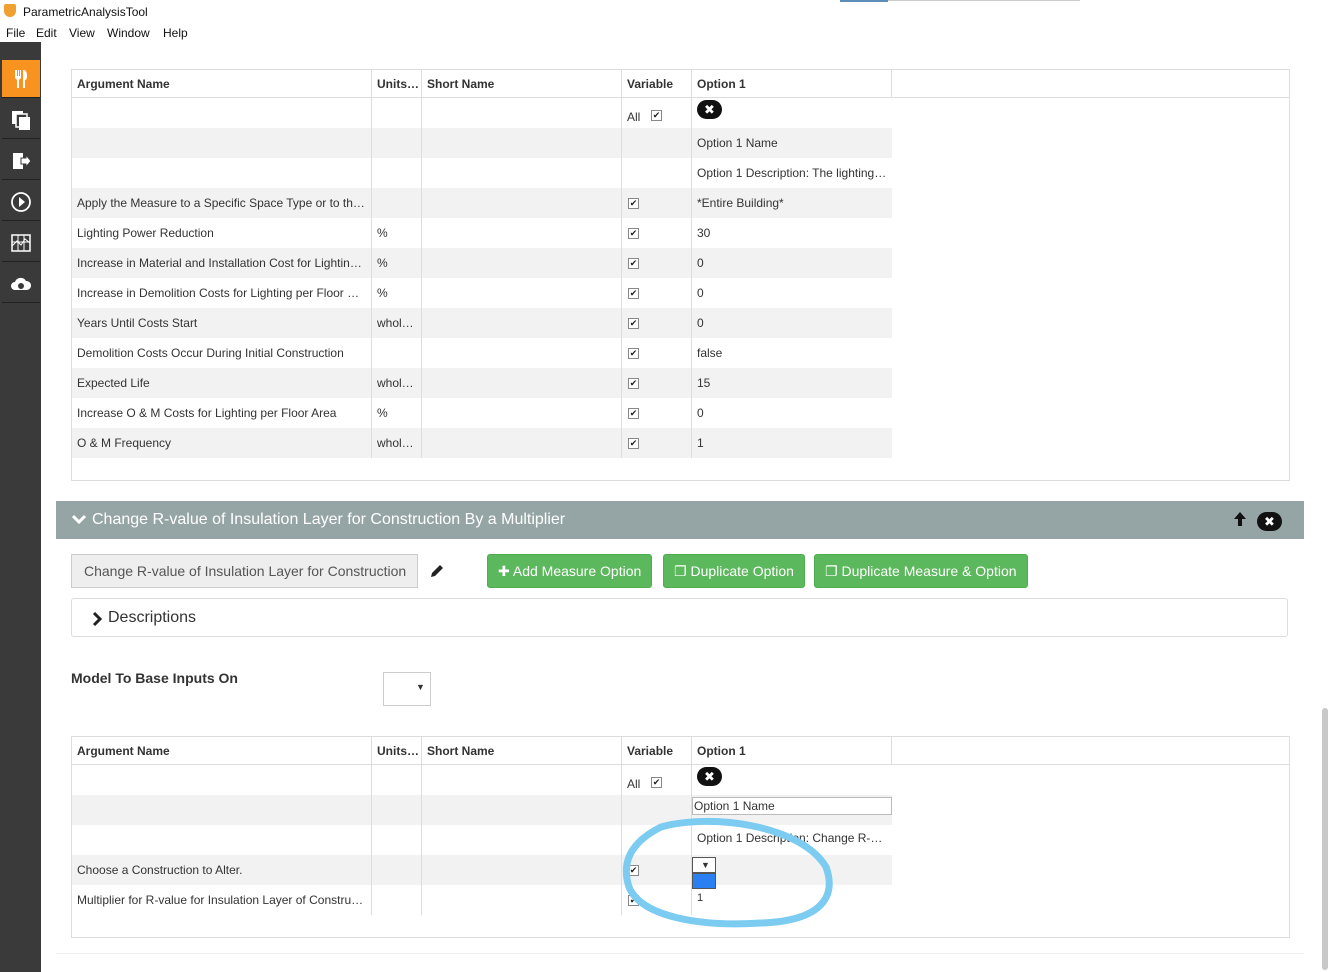 The image size is (1336, 972). I want to click on table-row: Years Until Costs Start whol… ✔ 0, so click(482, 323).